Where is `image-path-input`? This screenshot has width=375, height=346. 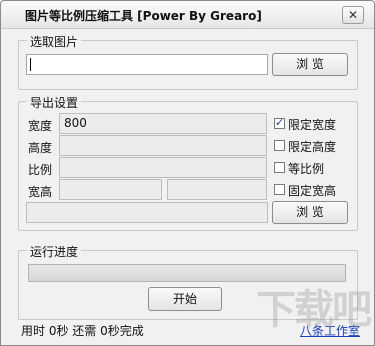
image-path-input is located at coordinates (147, 64).